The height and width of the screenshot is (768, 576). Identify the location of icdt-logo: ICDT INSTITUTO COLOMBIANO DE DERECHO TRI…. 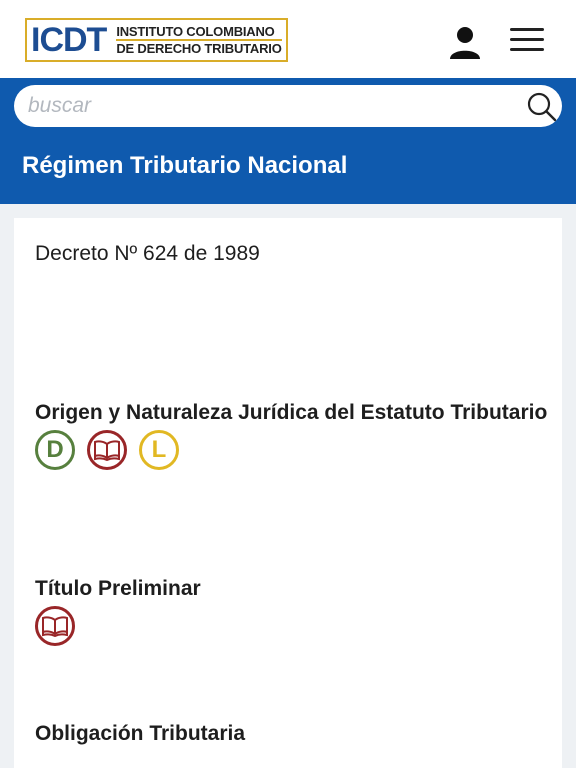
(156, 40).